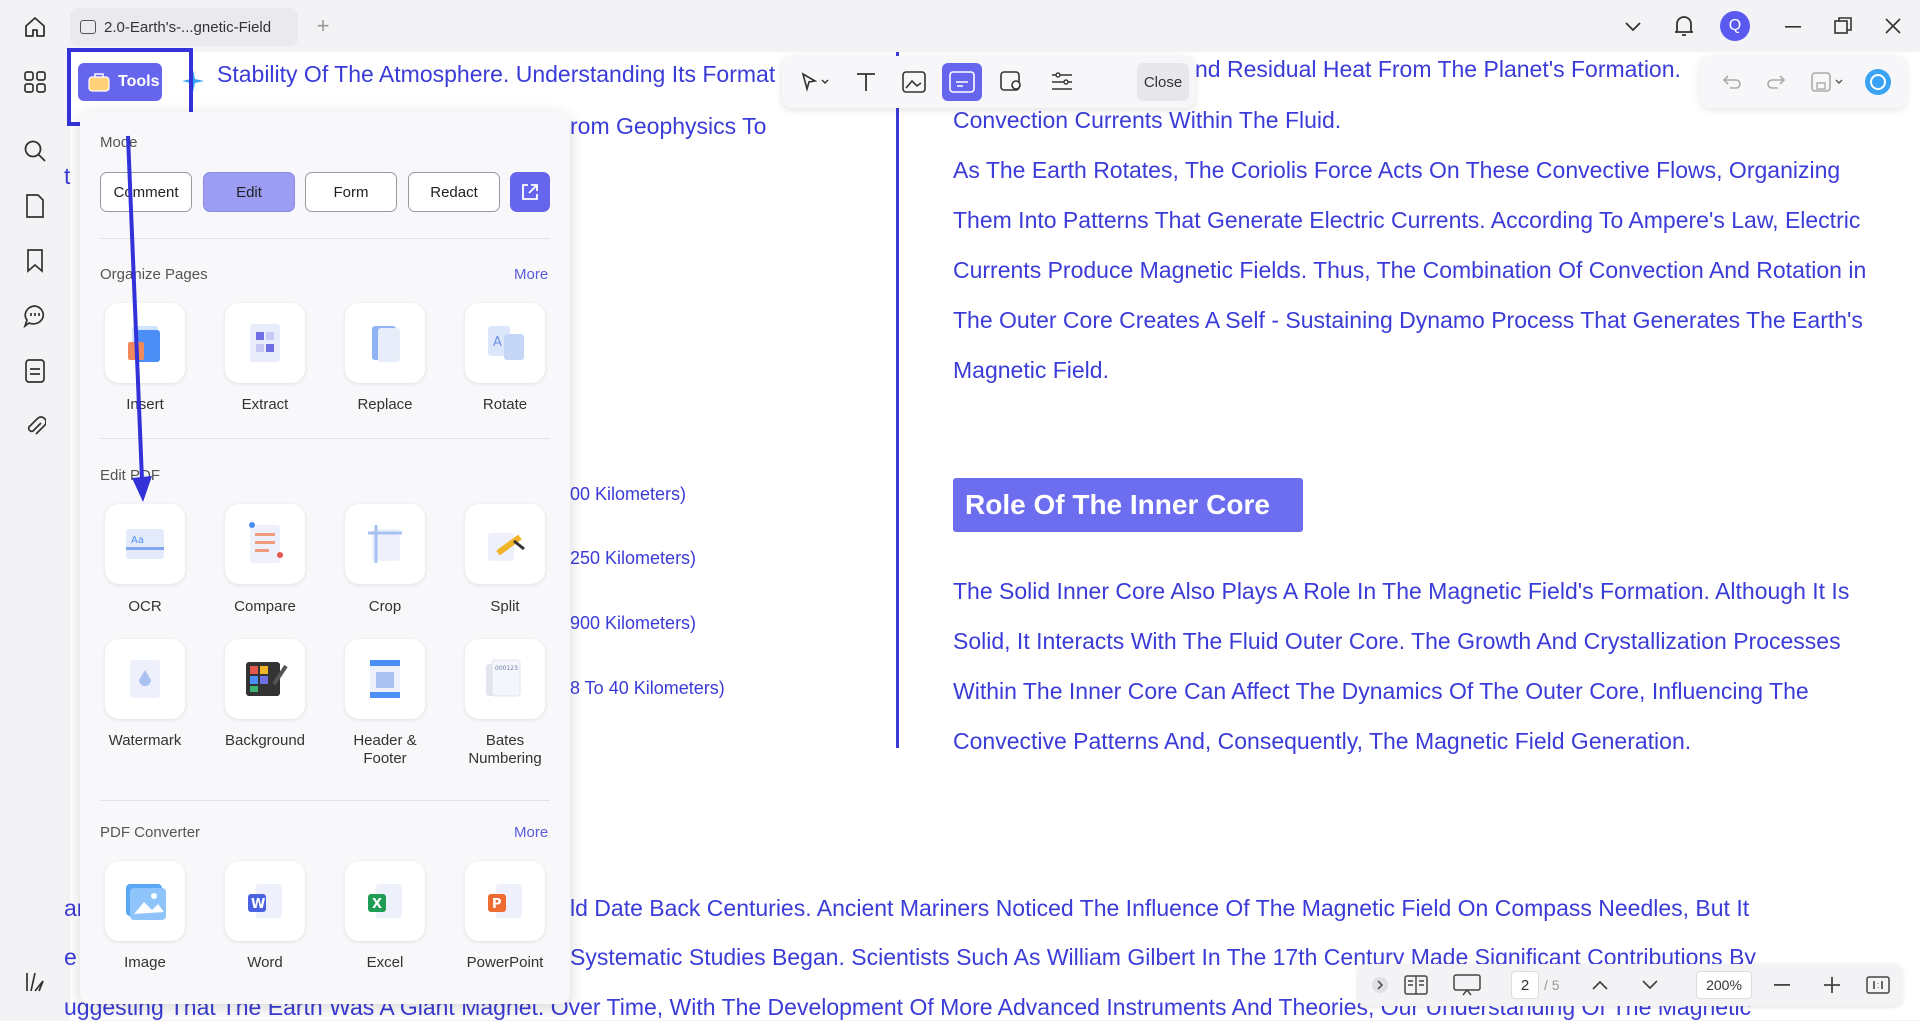 The image size is (1920, 1021). I want to click on bookmark-icon, so click(35, 261).